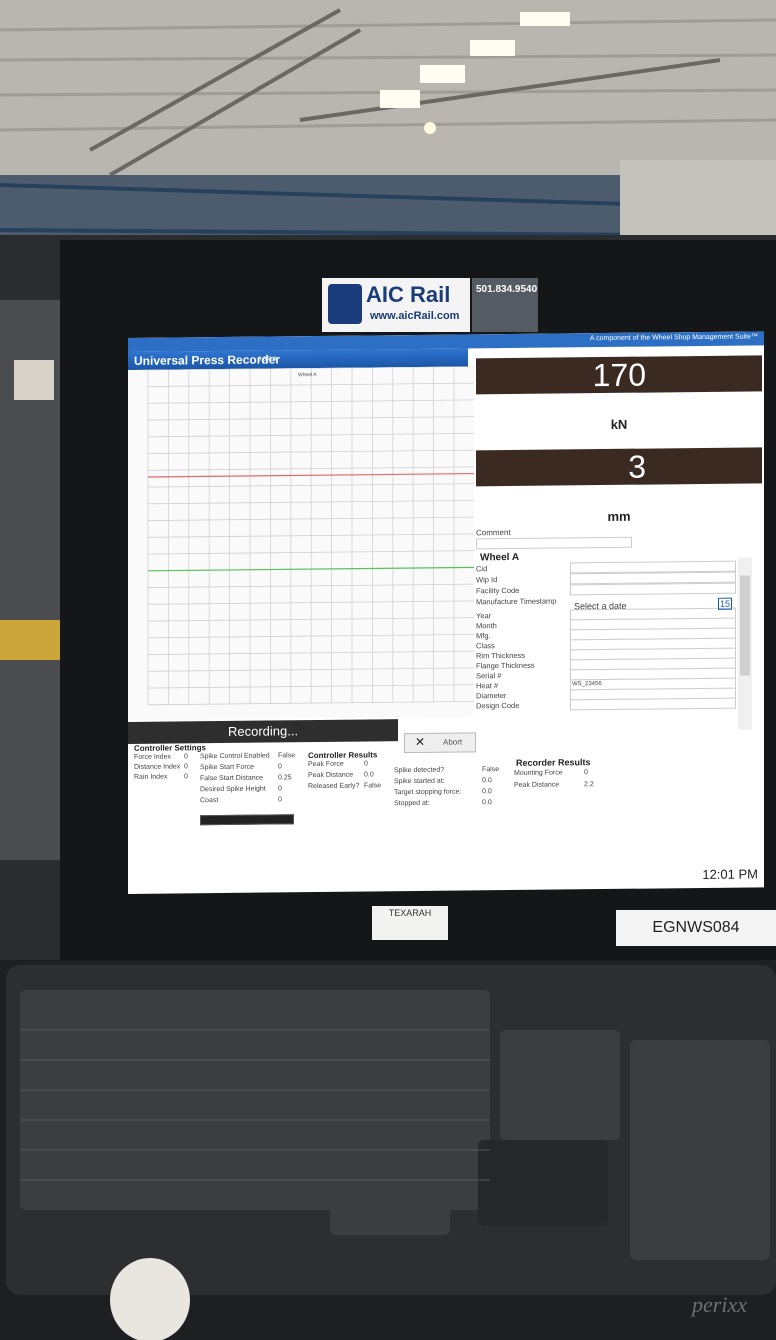  I want to click on serial-value: WS_23456, so click(587, 684).